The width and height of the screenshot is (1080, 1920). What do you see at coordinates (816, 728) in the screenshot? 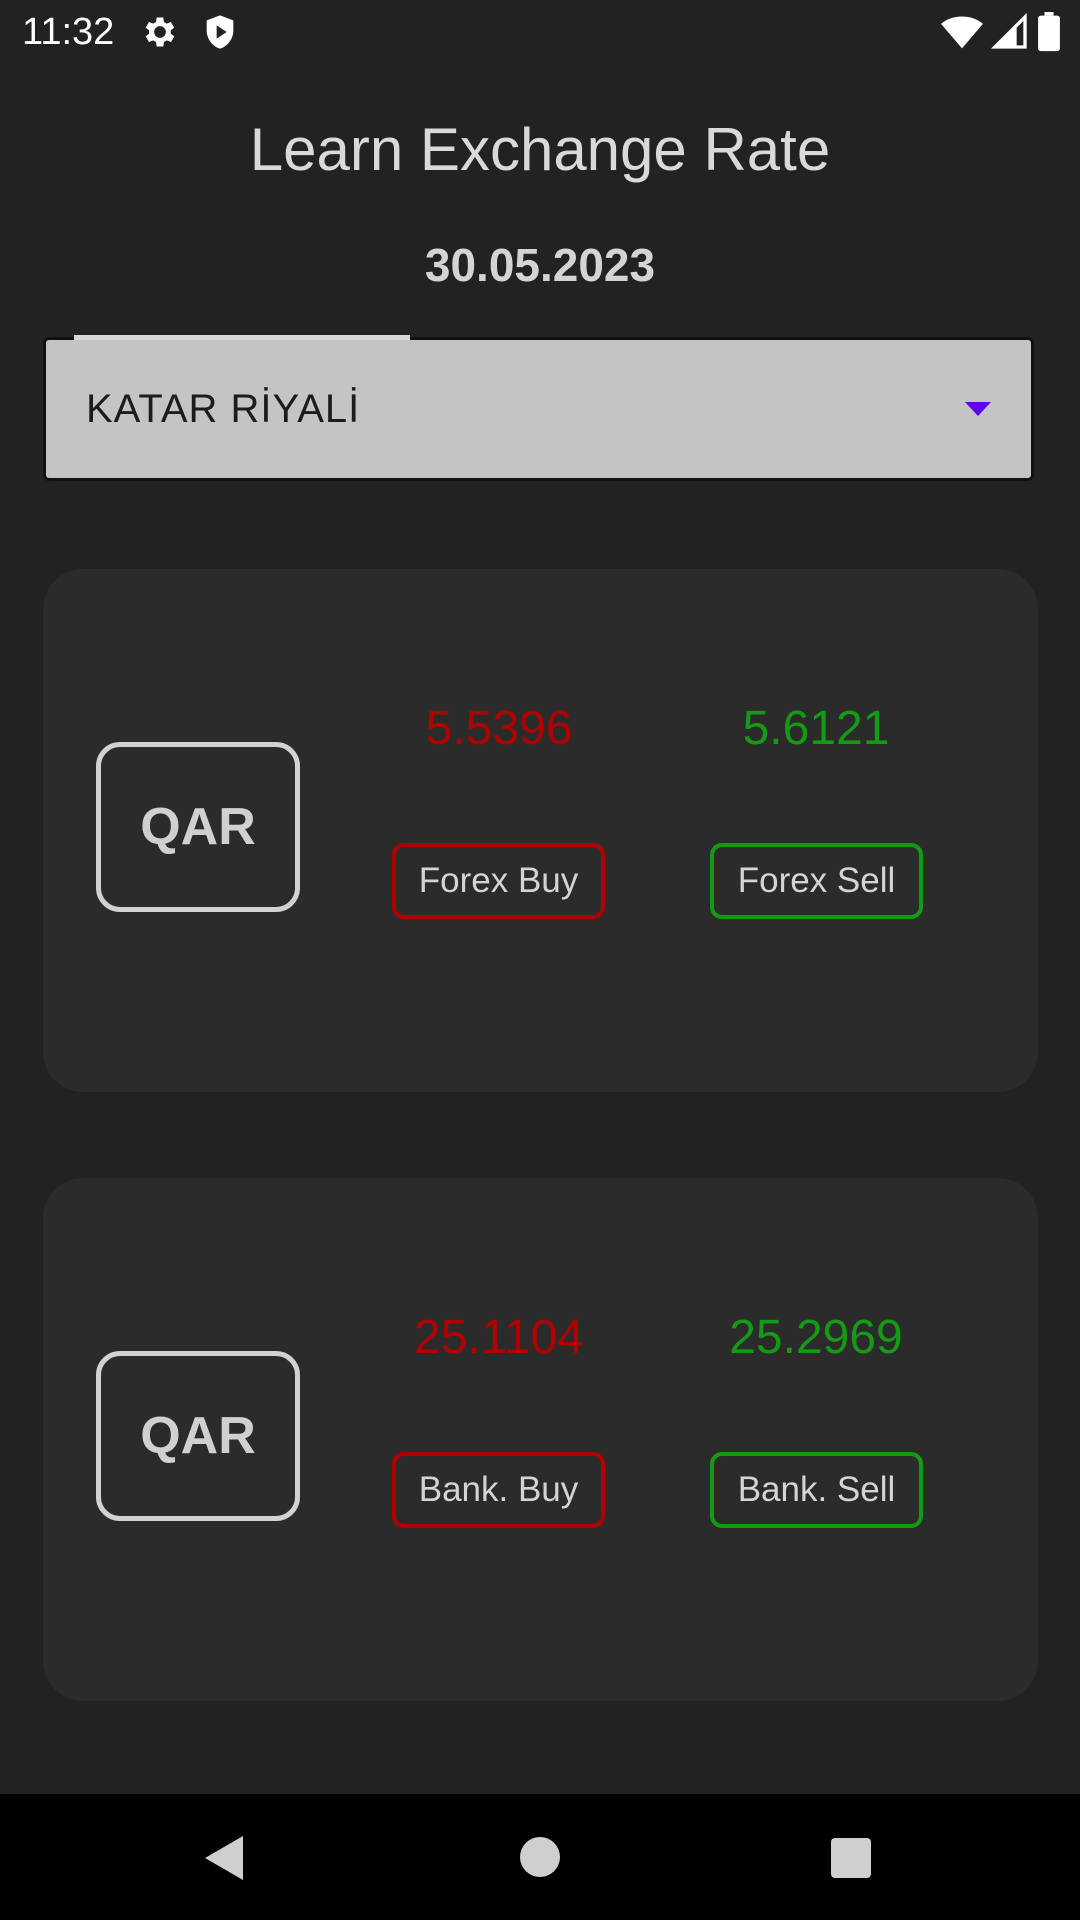
I see `forex-sell-value: 5.6121` at bounding box center [816, 728].